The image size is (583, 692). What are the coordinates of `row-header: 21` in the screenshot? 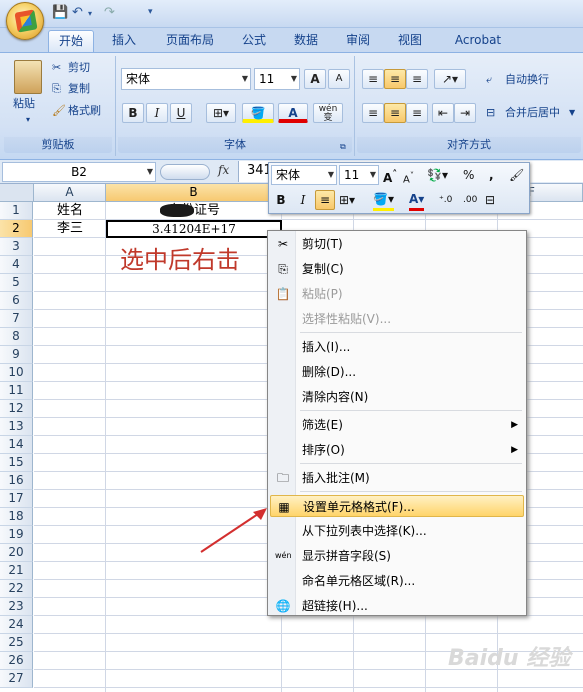 It's located at (16, 571).